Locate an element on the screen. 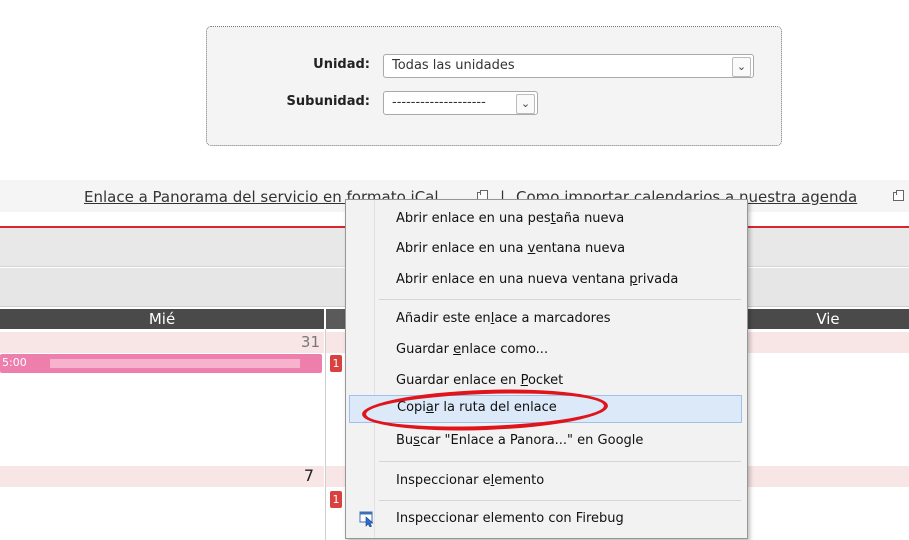 Image resolution: width=909 pixels, height=540 pixels. unidad-select-value: Todas las unidades is located at coordinates (453, 65).